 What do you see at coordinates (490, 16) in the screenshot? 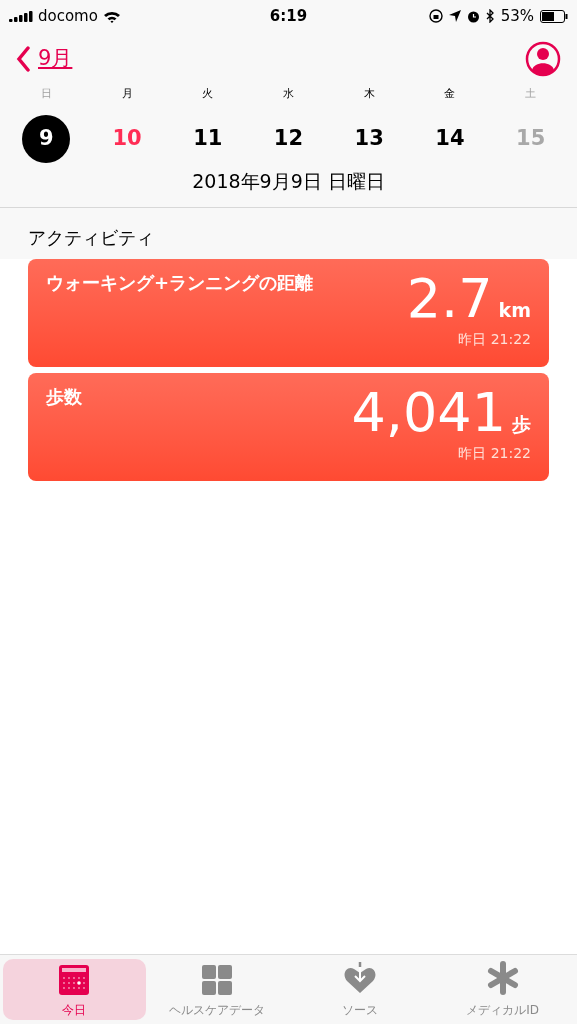
I see `bluetooth-icon` at bounding box center [490, 16].